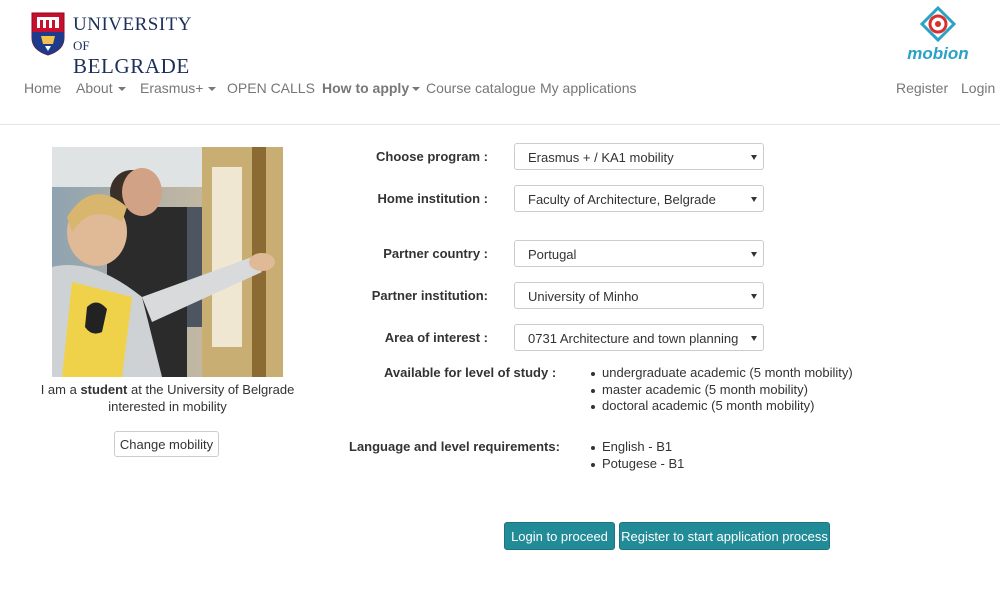 The height and width of the screenshot is (597, 1000). I want to click on nav-register: Register, so click(922, 88).